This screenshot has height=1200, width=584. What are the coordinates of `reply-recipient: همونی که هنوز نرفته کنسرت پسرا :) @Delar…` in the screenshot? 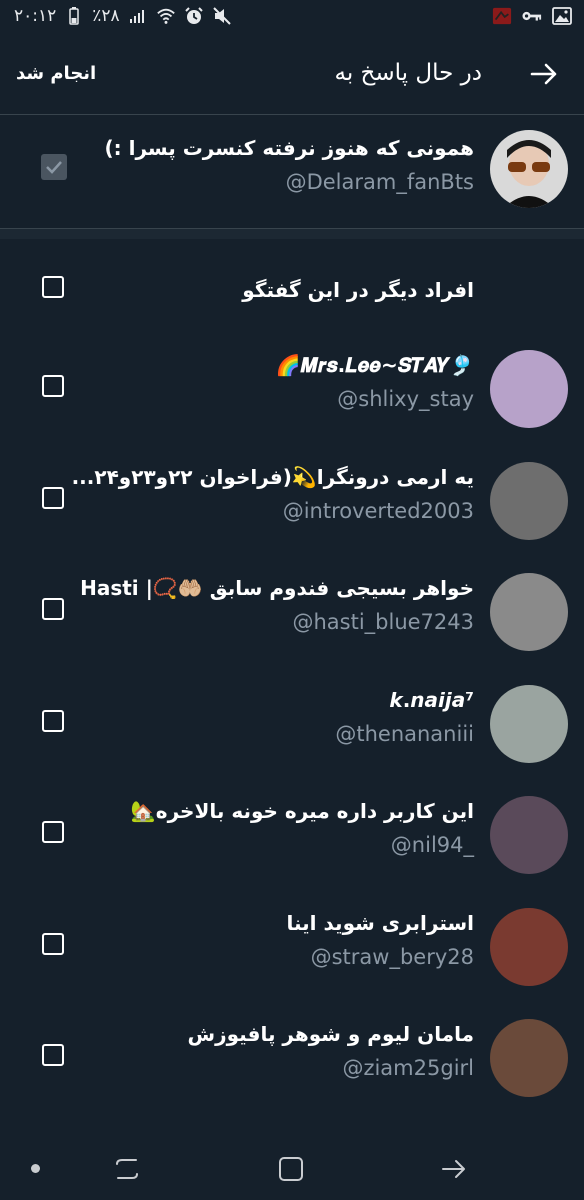 It's located at (292, 171).